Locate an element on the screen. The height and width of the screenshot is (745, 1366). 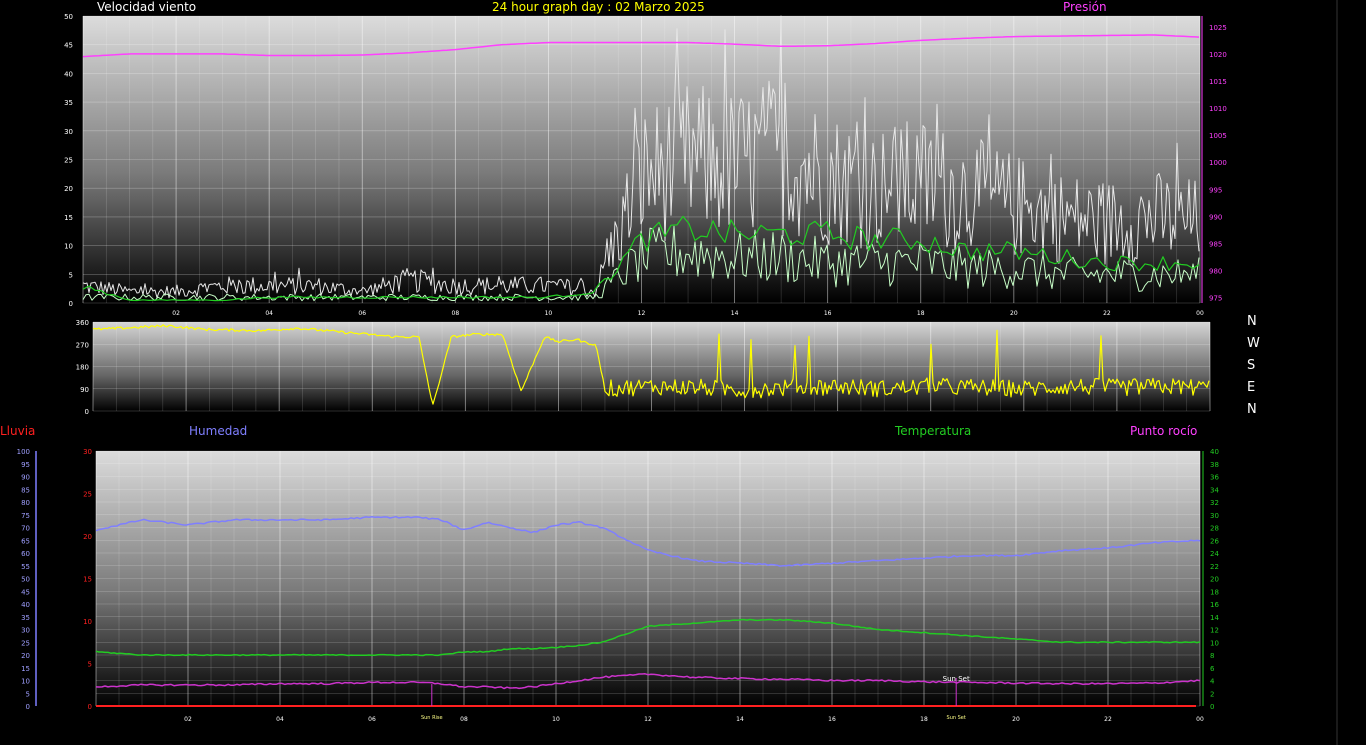
direction-tick: 360 is located at coordinates (82, 323).